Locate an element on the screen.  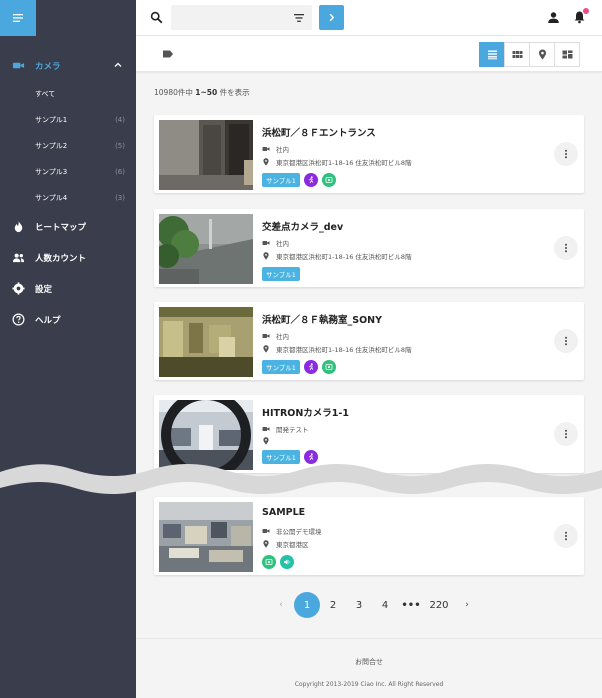
camera-group-sample4: サンプル4 (3) is located at coordinates (68, 198).